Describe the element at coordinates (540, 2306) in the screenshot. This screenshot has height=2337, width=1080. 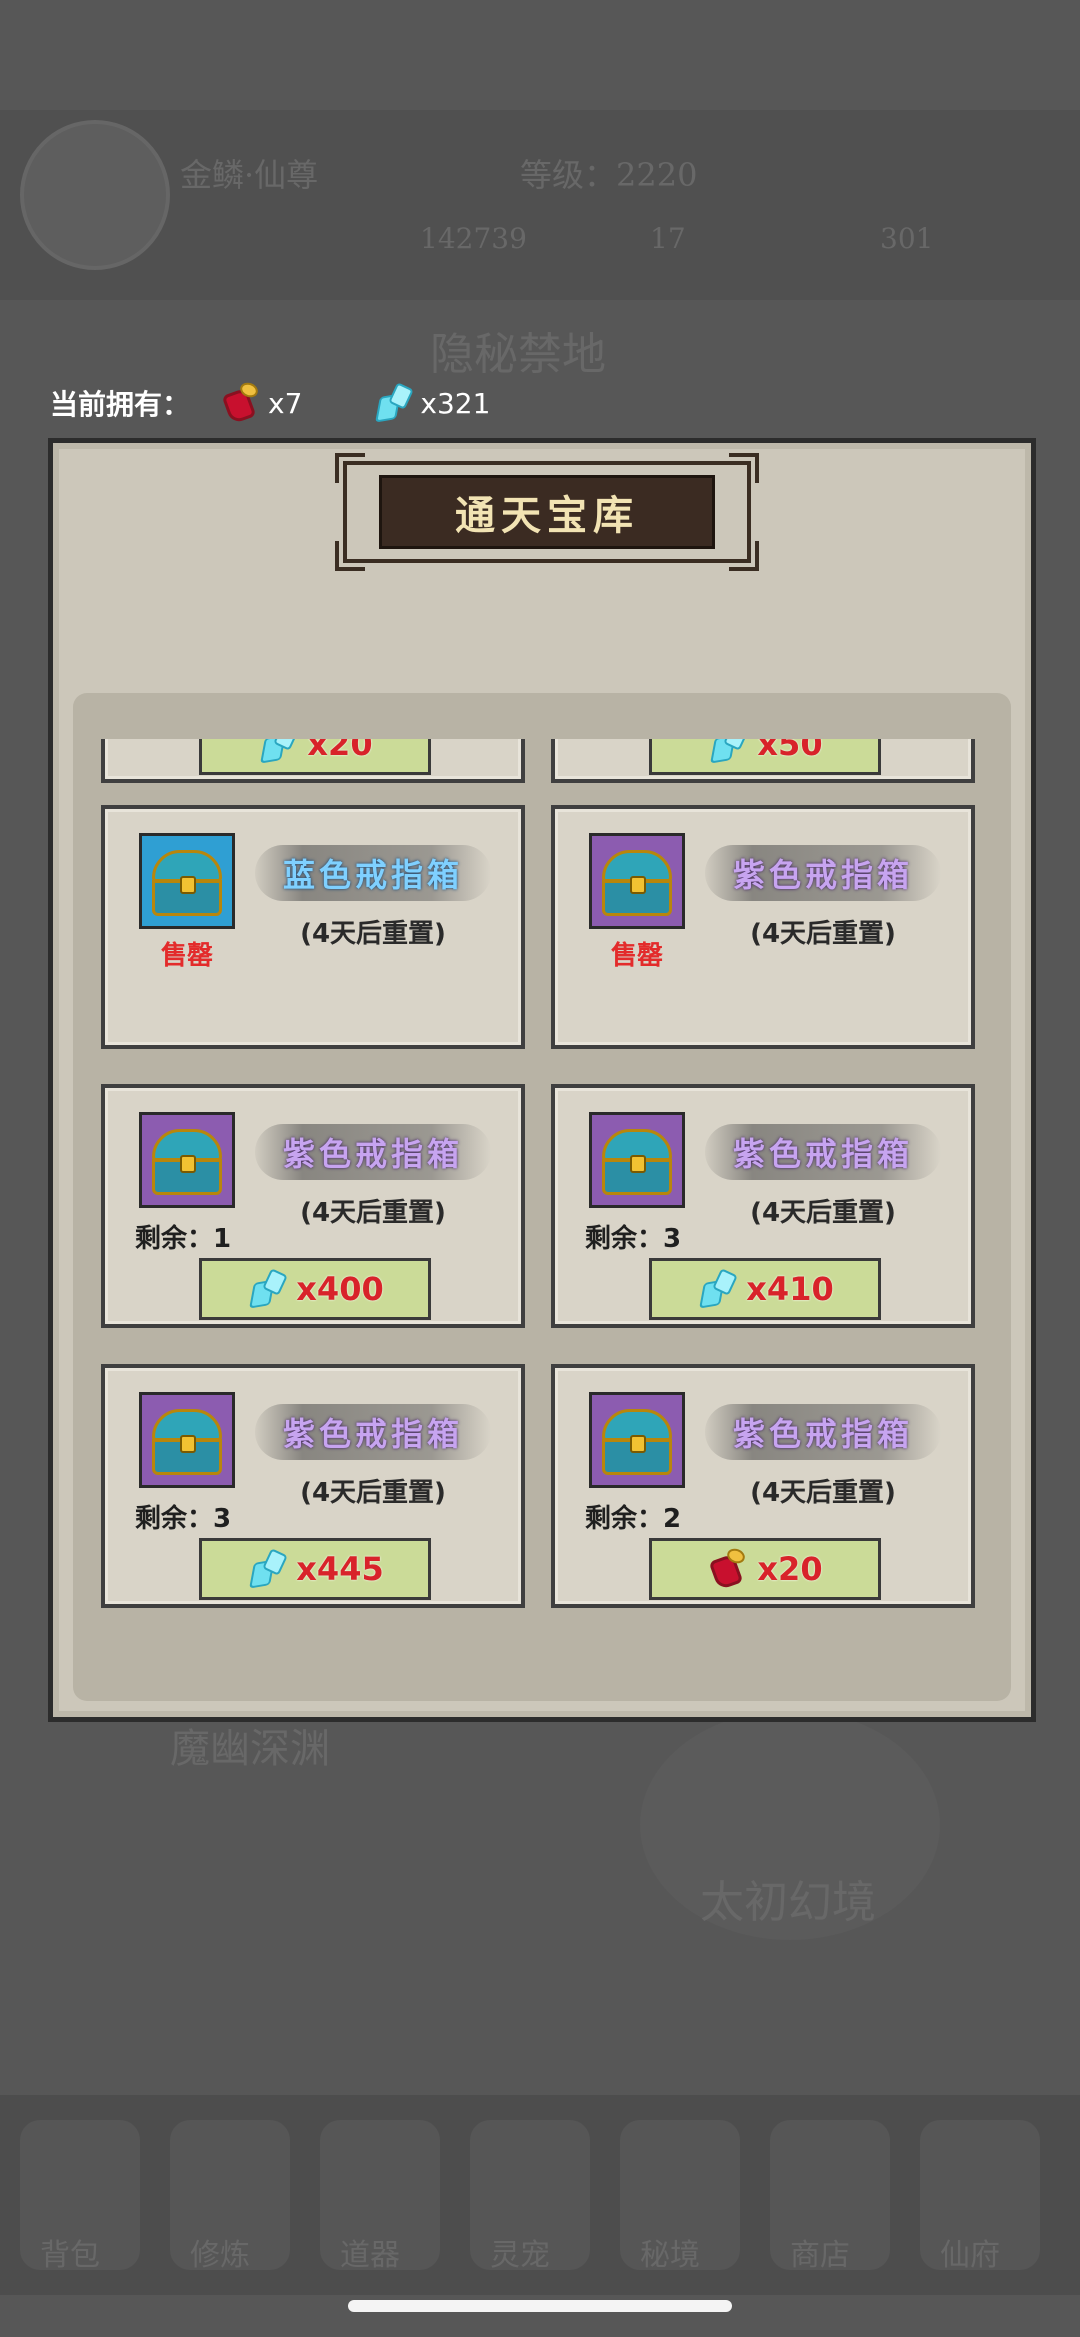
I see `home-indicator` at that location.